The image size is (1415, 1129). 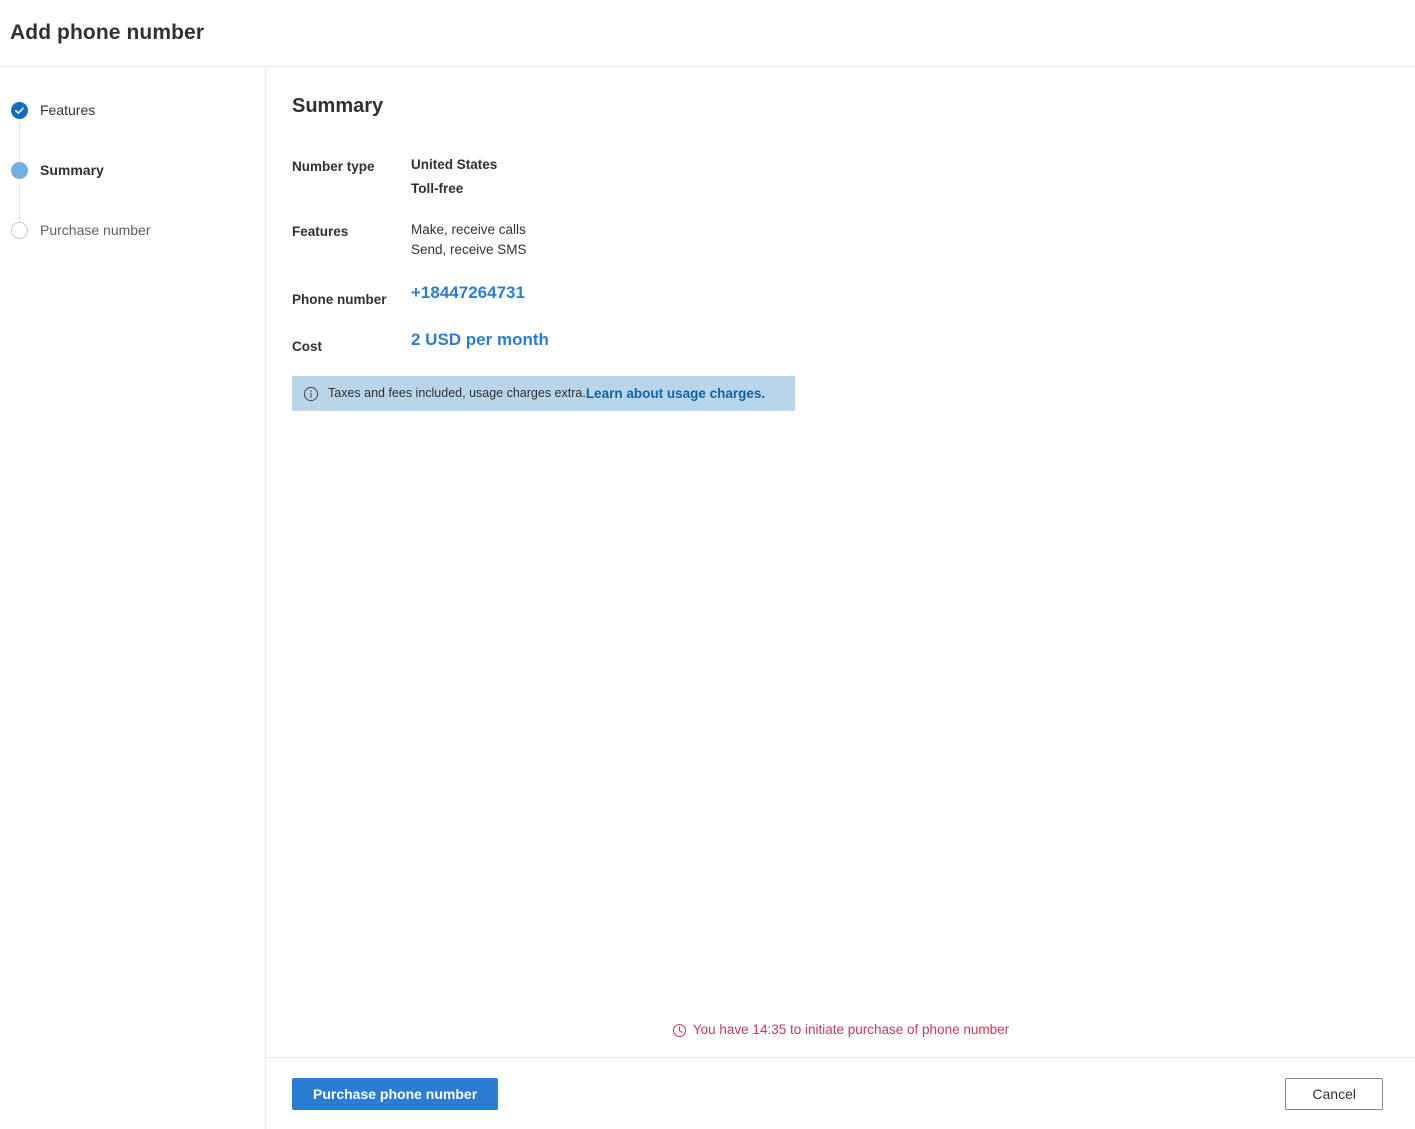 I want to click on cancel-button: Cancel, so click(x=1334, y=1093).